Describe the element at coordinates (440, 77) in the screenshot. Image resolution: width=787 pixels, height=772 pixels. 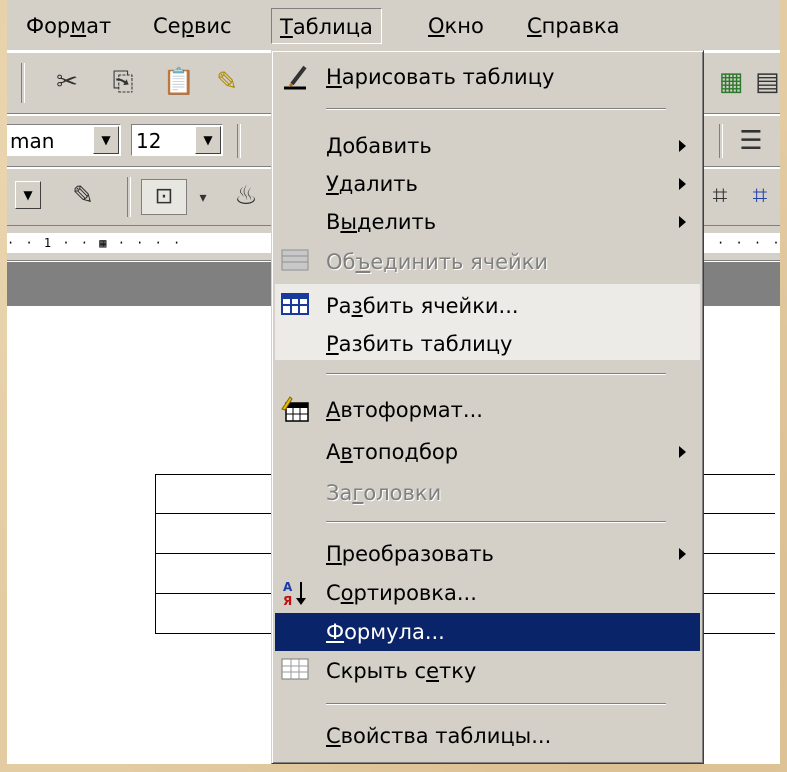
I see `menu-item-label: Нарисовать таблицу` at that location.